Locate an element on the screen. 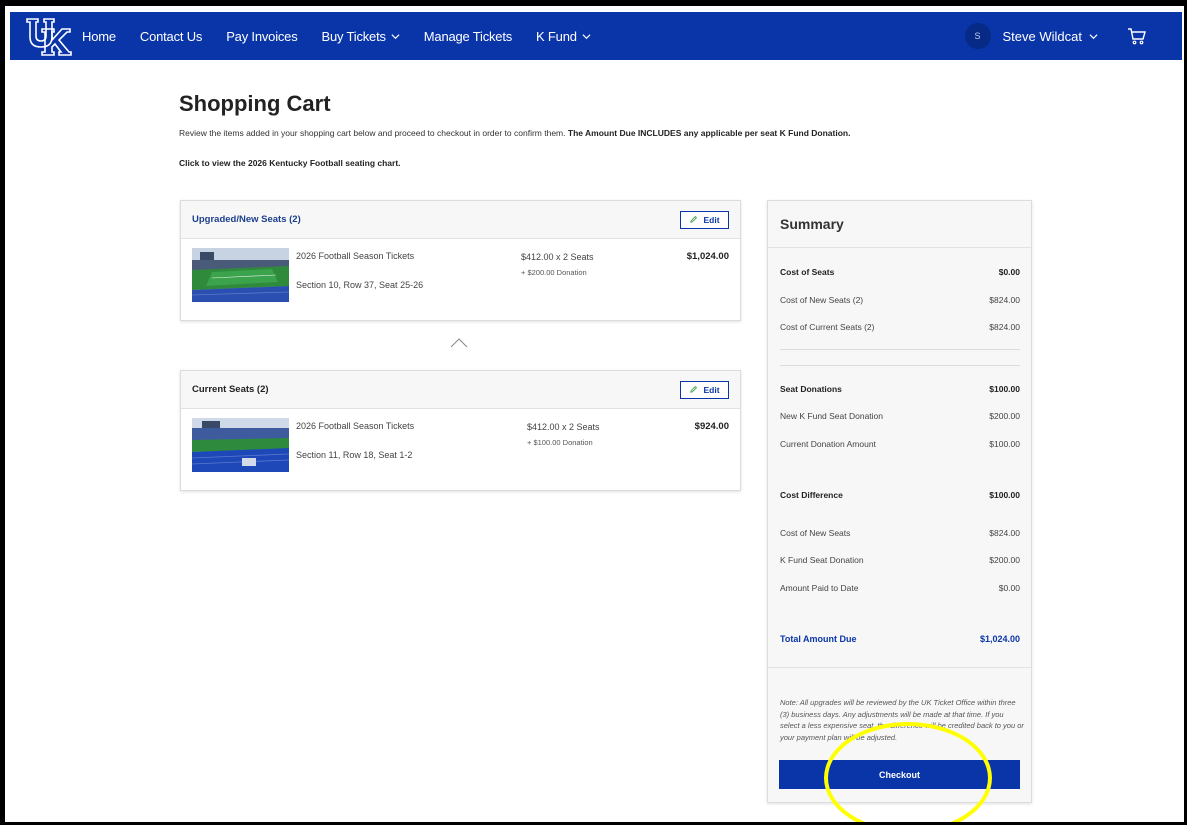 This screenshot has width=1187, height=825. row-label: Current Donation Amount is located at coordinates (828, 444).